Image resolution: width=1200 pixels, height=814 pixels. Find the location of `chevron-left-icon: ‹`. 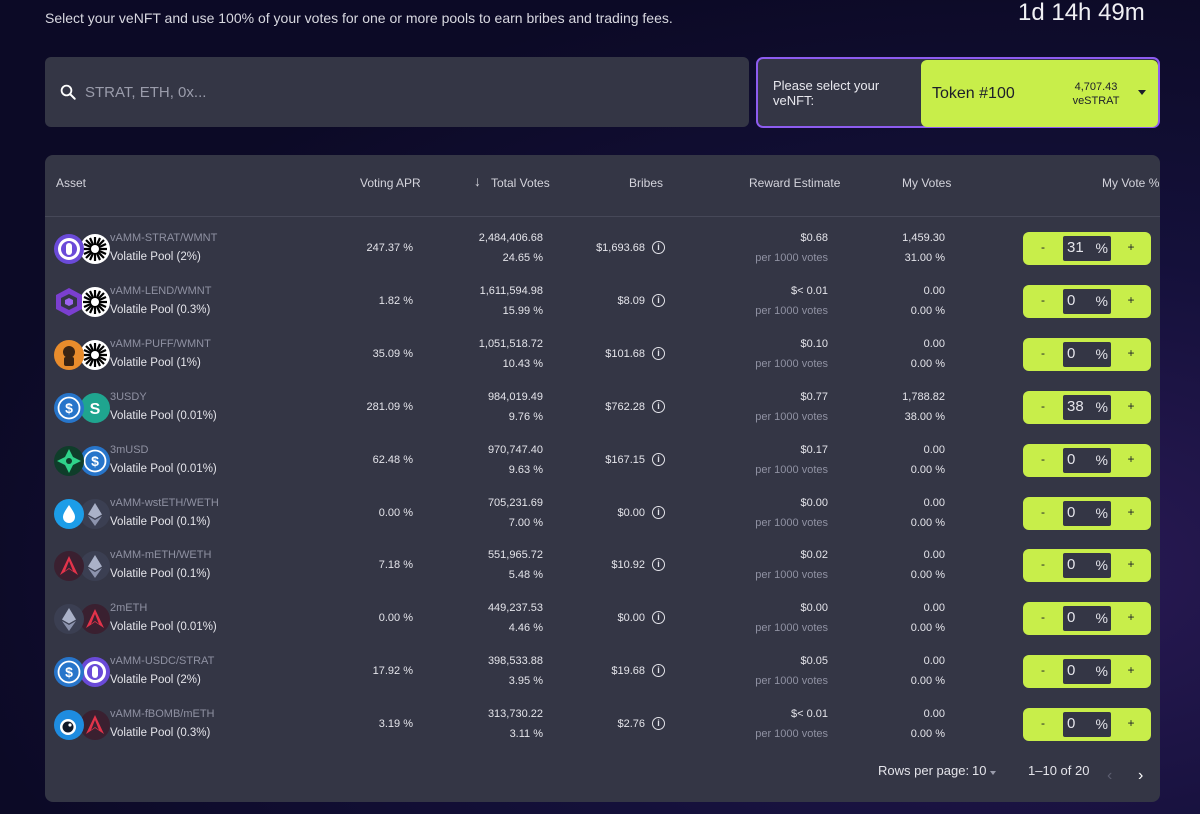

chevron-left-icon: ‹ is located at coordinates (1109, 776).